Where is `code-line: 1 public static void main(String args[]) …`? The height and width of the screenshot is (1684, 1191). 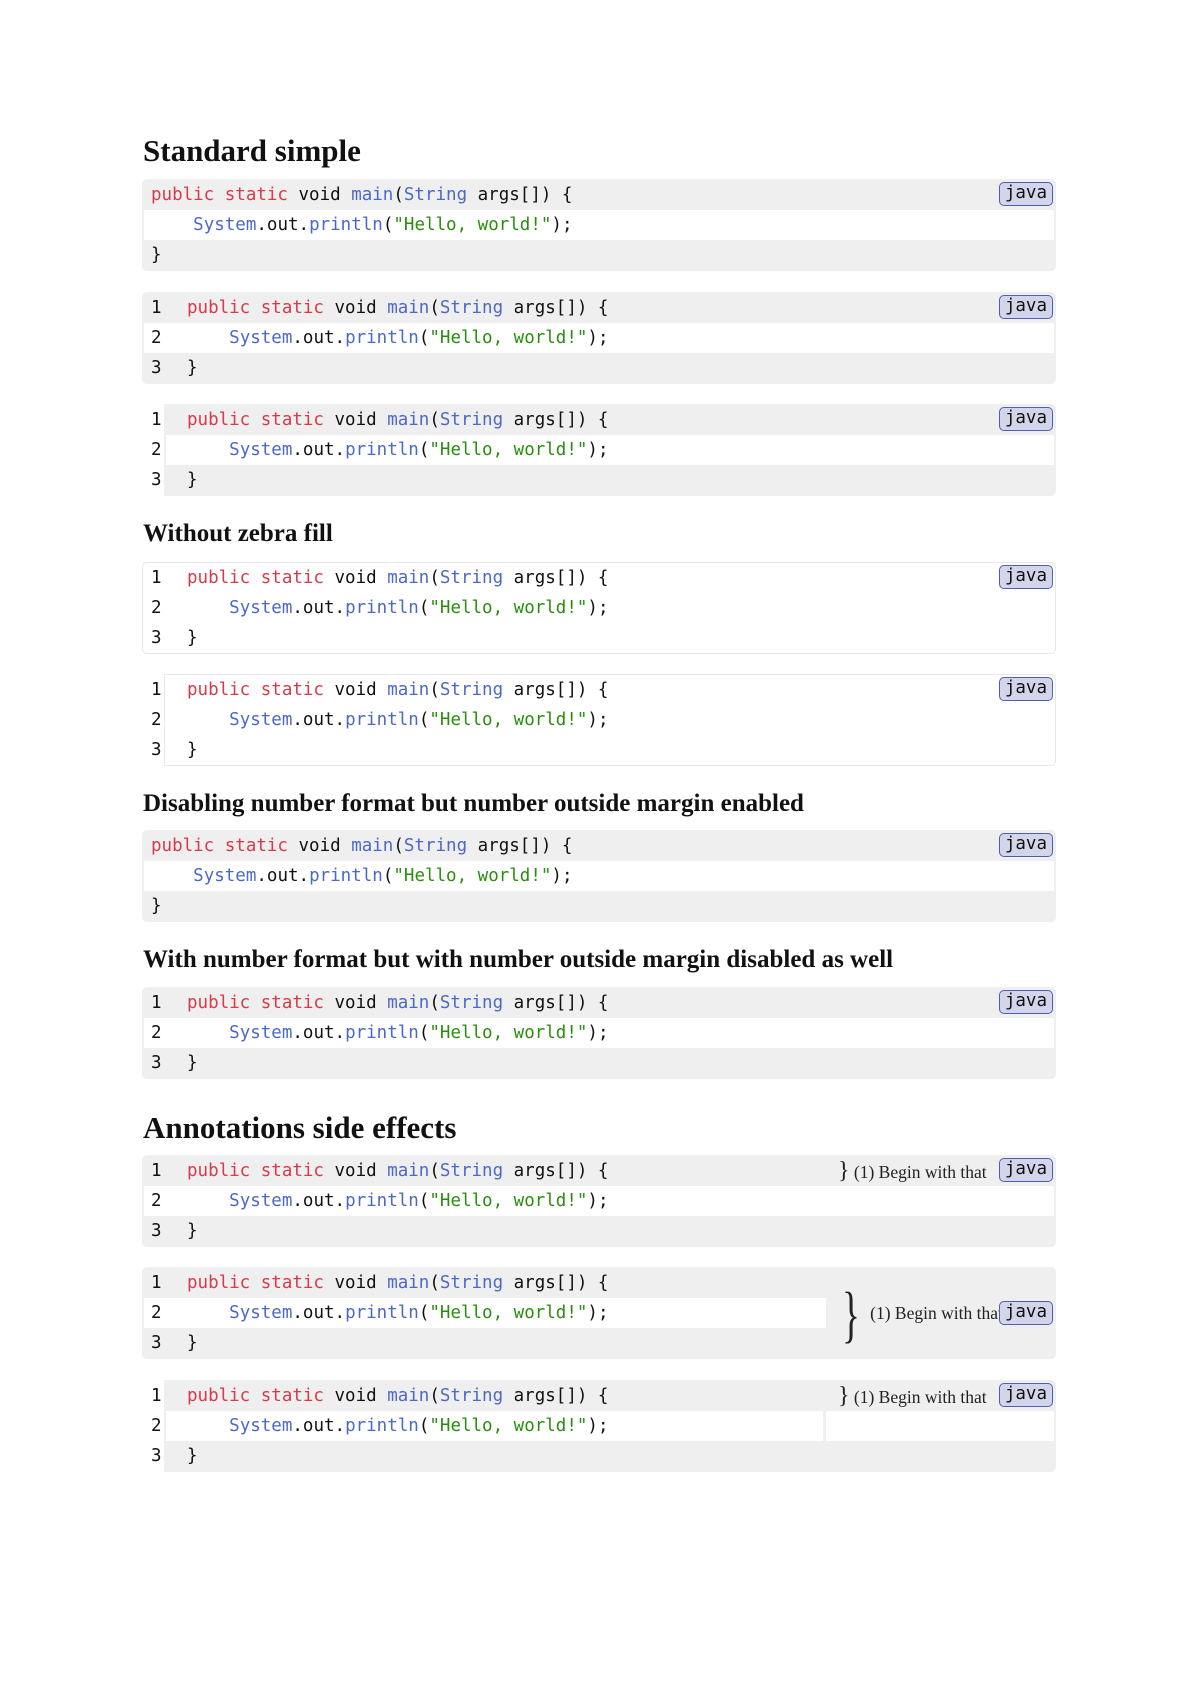
code-line: 1 public static void main(String args[]) … is located at coordinates (599, 1003).